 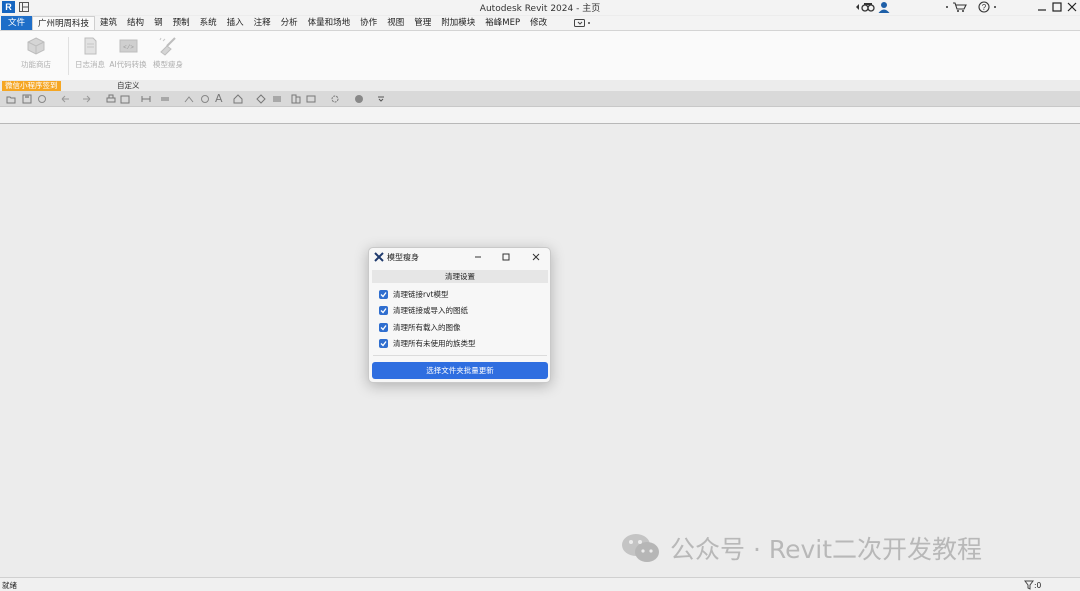 I want to click on window-title: Autodesk Revit 2024 - 主页, so click(x=540, y=9).